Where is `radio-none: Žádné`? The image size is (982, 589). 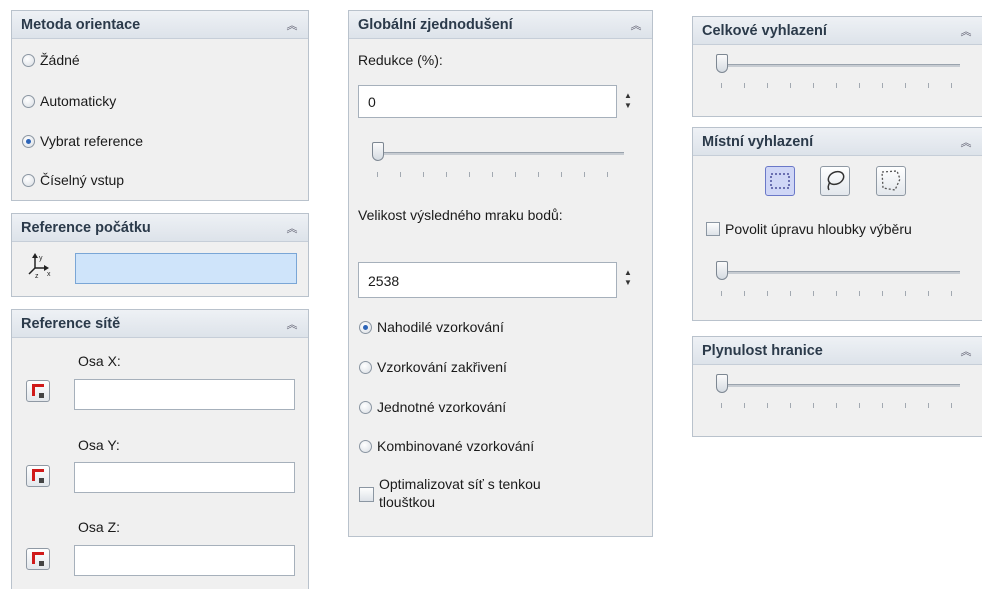 radio-none: Žádné is located at coordinates (51, 60).